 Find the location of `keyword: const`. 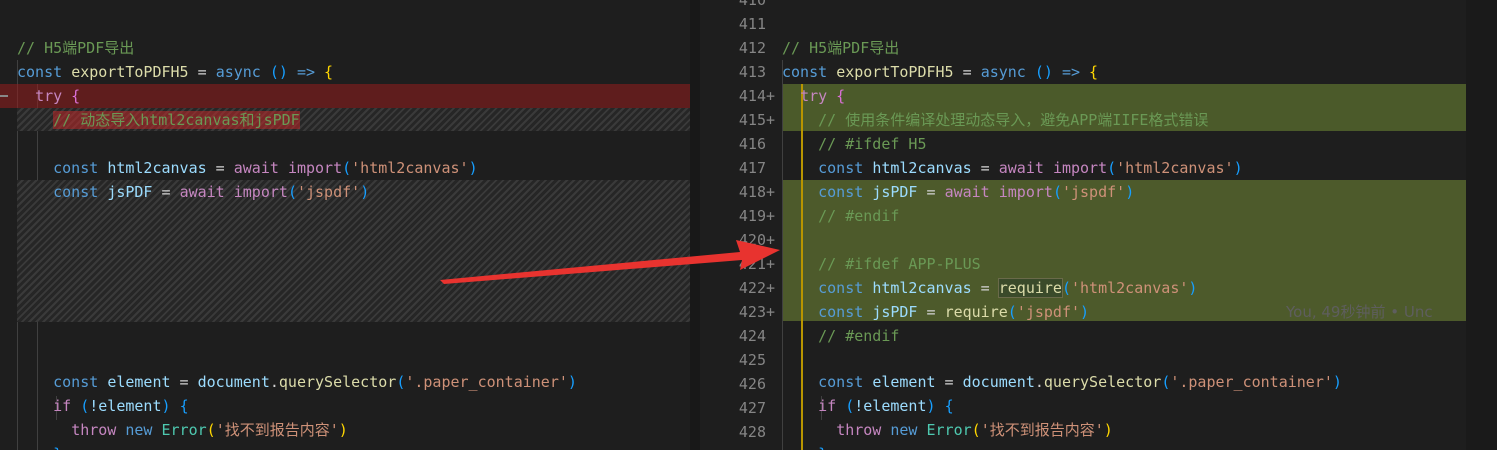

keyword: const is located at coordinates (76, 192).